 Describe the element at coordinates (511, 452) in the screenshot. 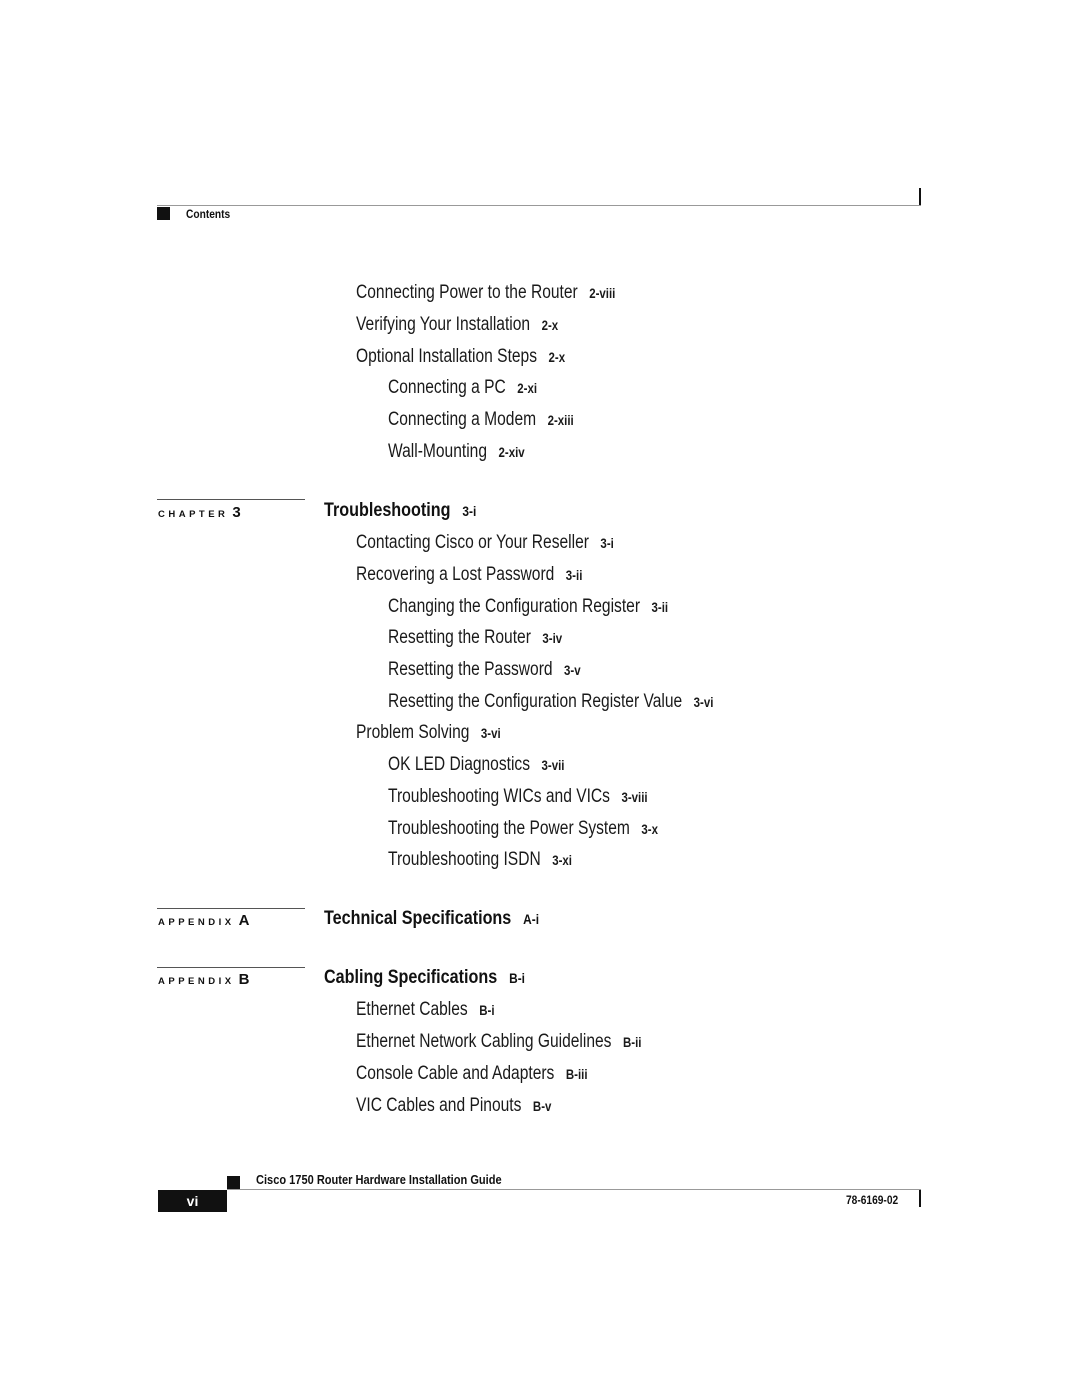

I see `toc-entry-page: 2-xiv` at that location.